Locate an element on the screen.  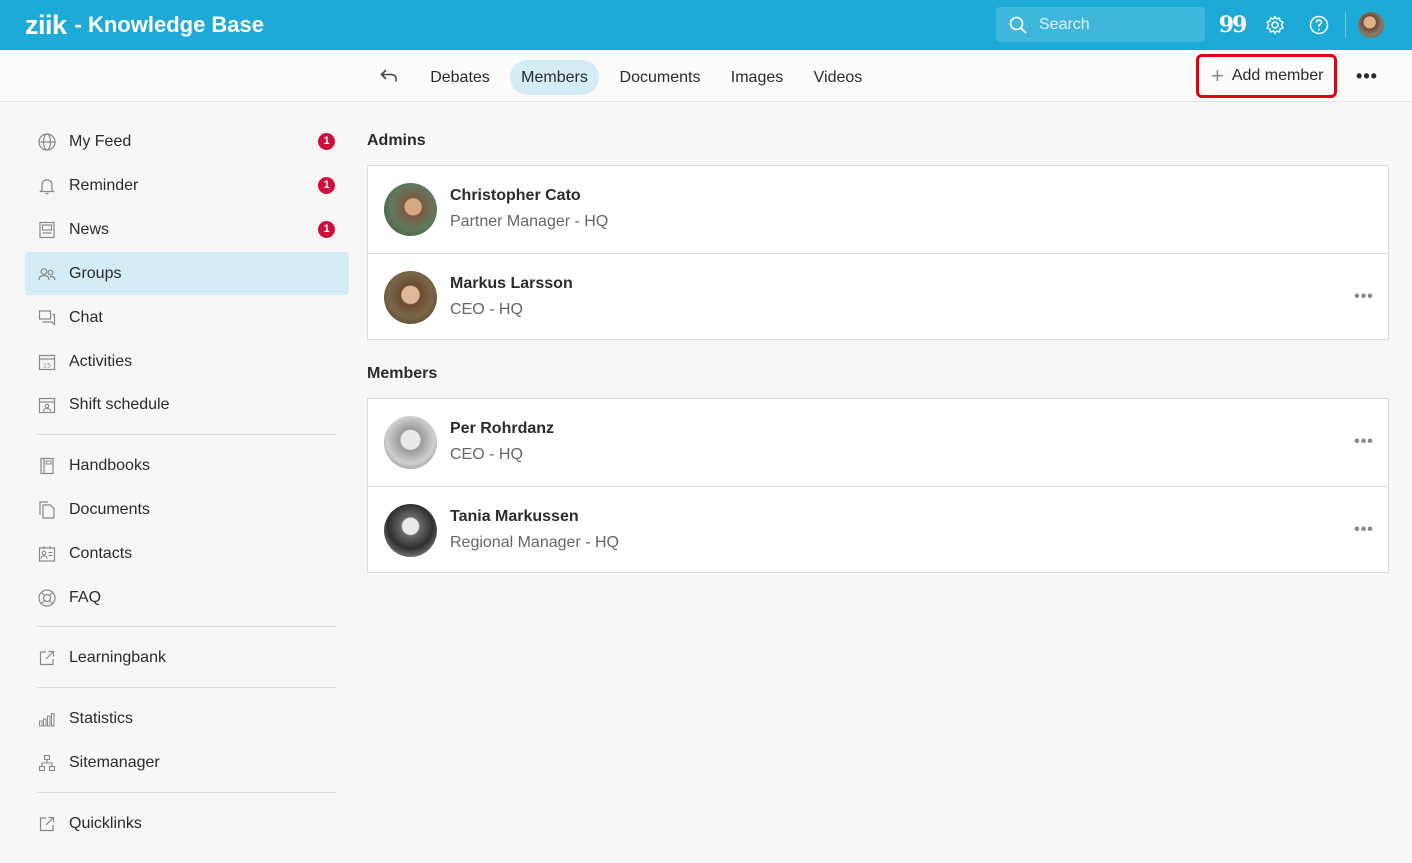
member-name: Tania Markussen is located at coordinates (514, 517).